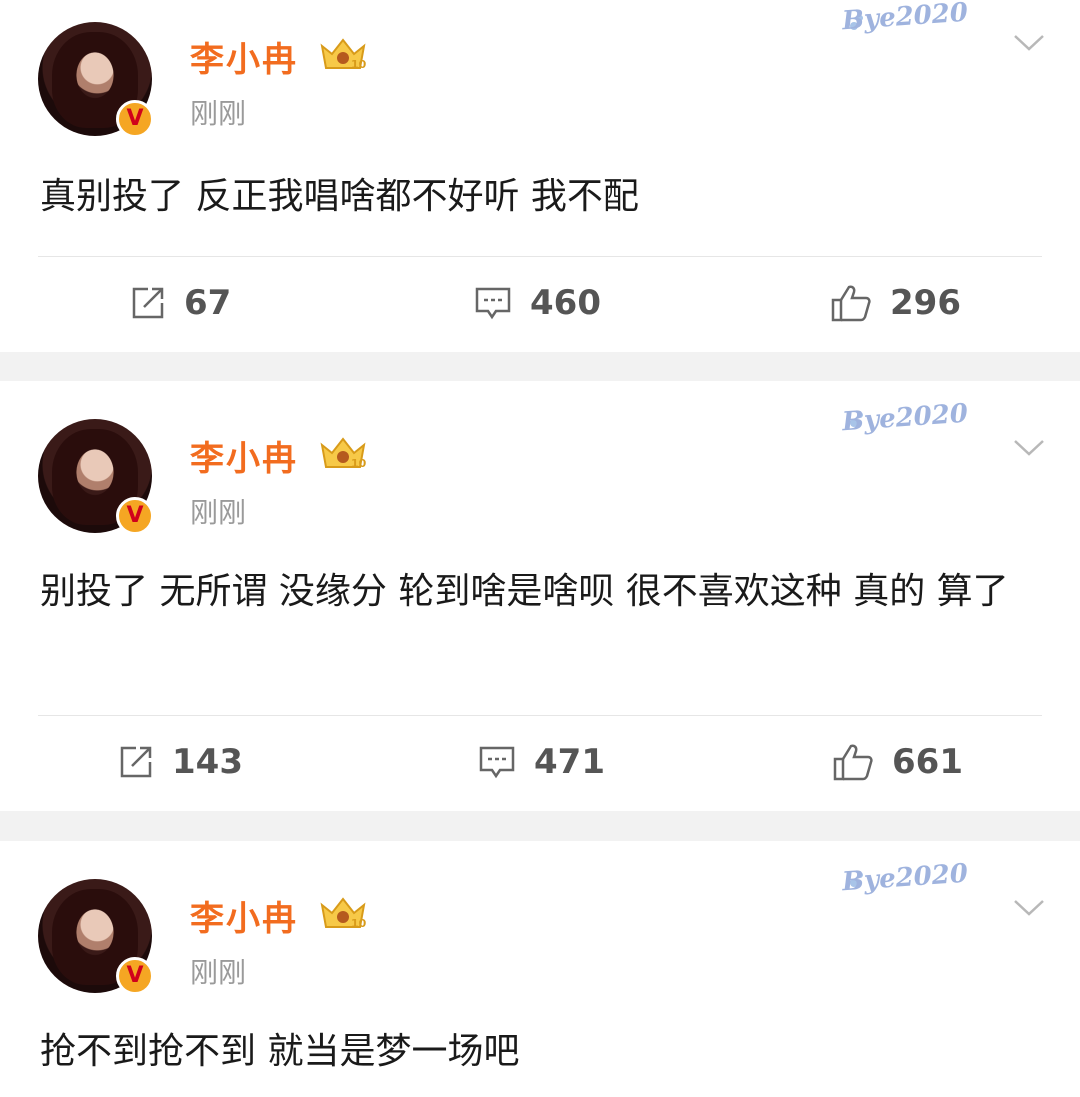  Describe the element at coordinates (339, 196) in the screenshot. I see `post-text: 真别投了 反正我唱啥都不好听 我不配` at that location.